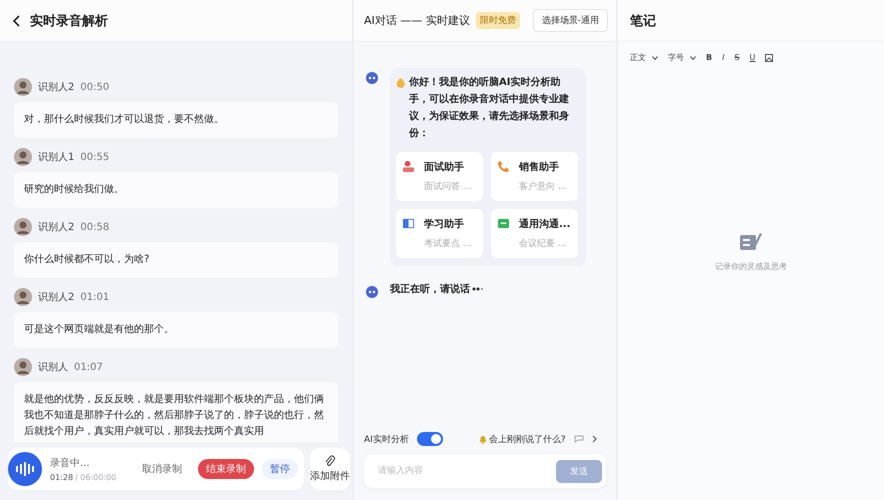  What do you see at coordinates (95, 87) in the screenshot?
I see `timestamp: 00:50` at bounding box center [95, 87].